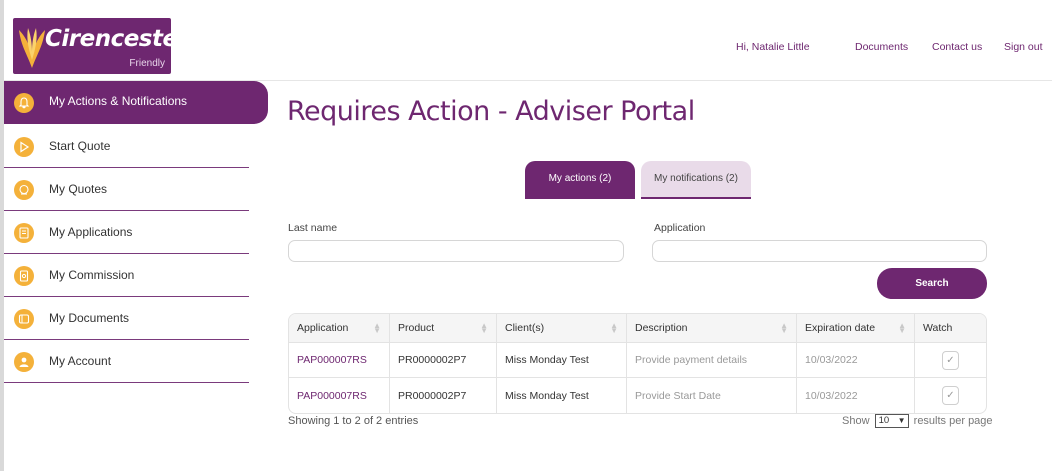  I want to click on column-header-description: Description ▲ ▼, so click(712, 328).